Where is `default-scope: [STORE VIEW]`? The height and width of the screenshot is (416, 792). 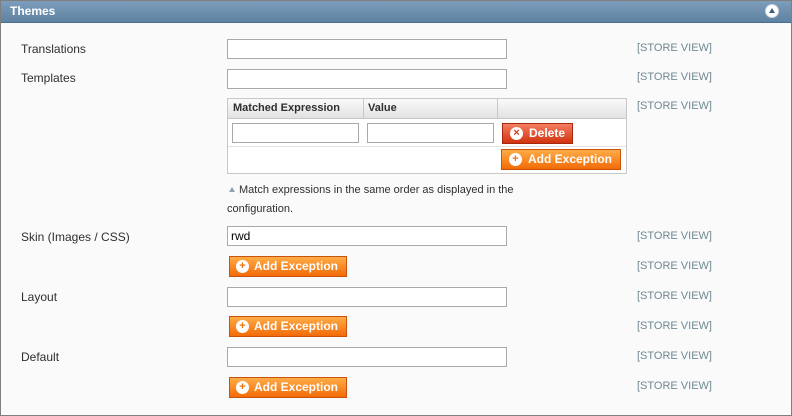
default-scope: [STORE VIEW] is located at coordinates (674, 356).